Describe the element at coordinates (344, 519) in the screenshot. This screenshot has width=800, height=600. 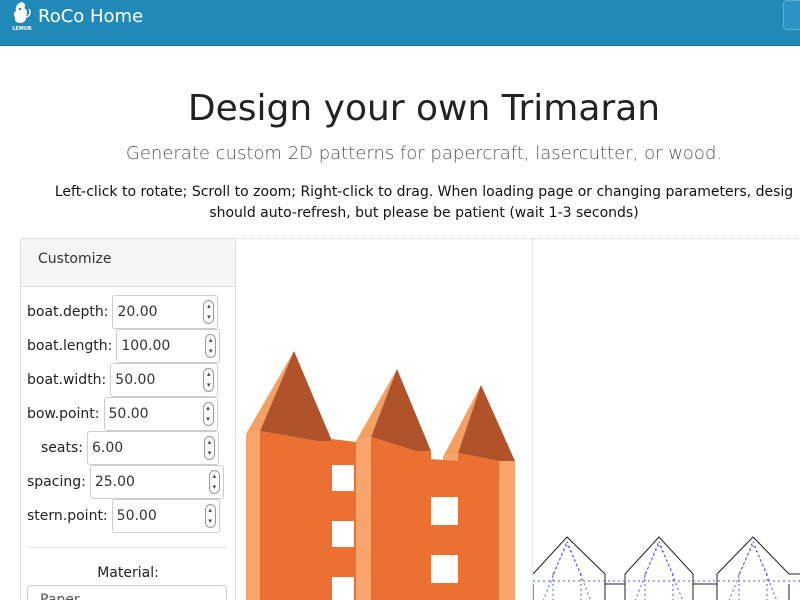
I see `seats-left` at that location.